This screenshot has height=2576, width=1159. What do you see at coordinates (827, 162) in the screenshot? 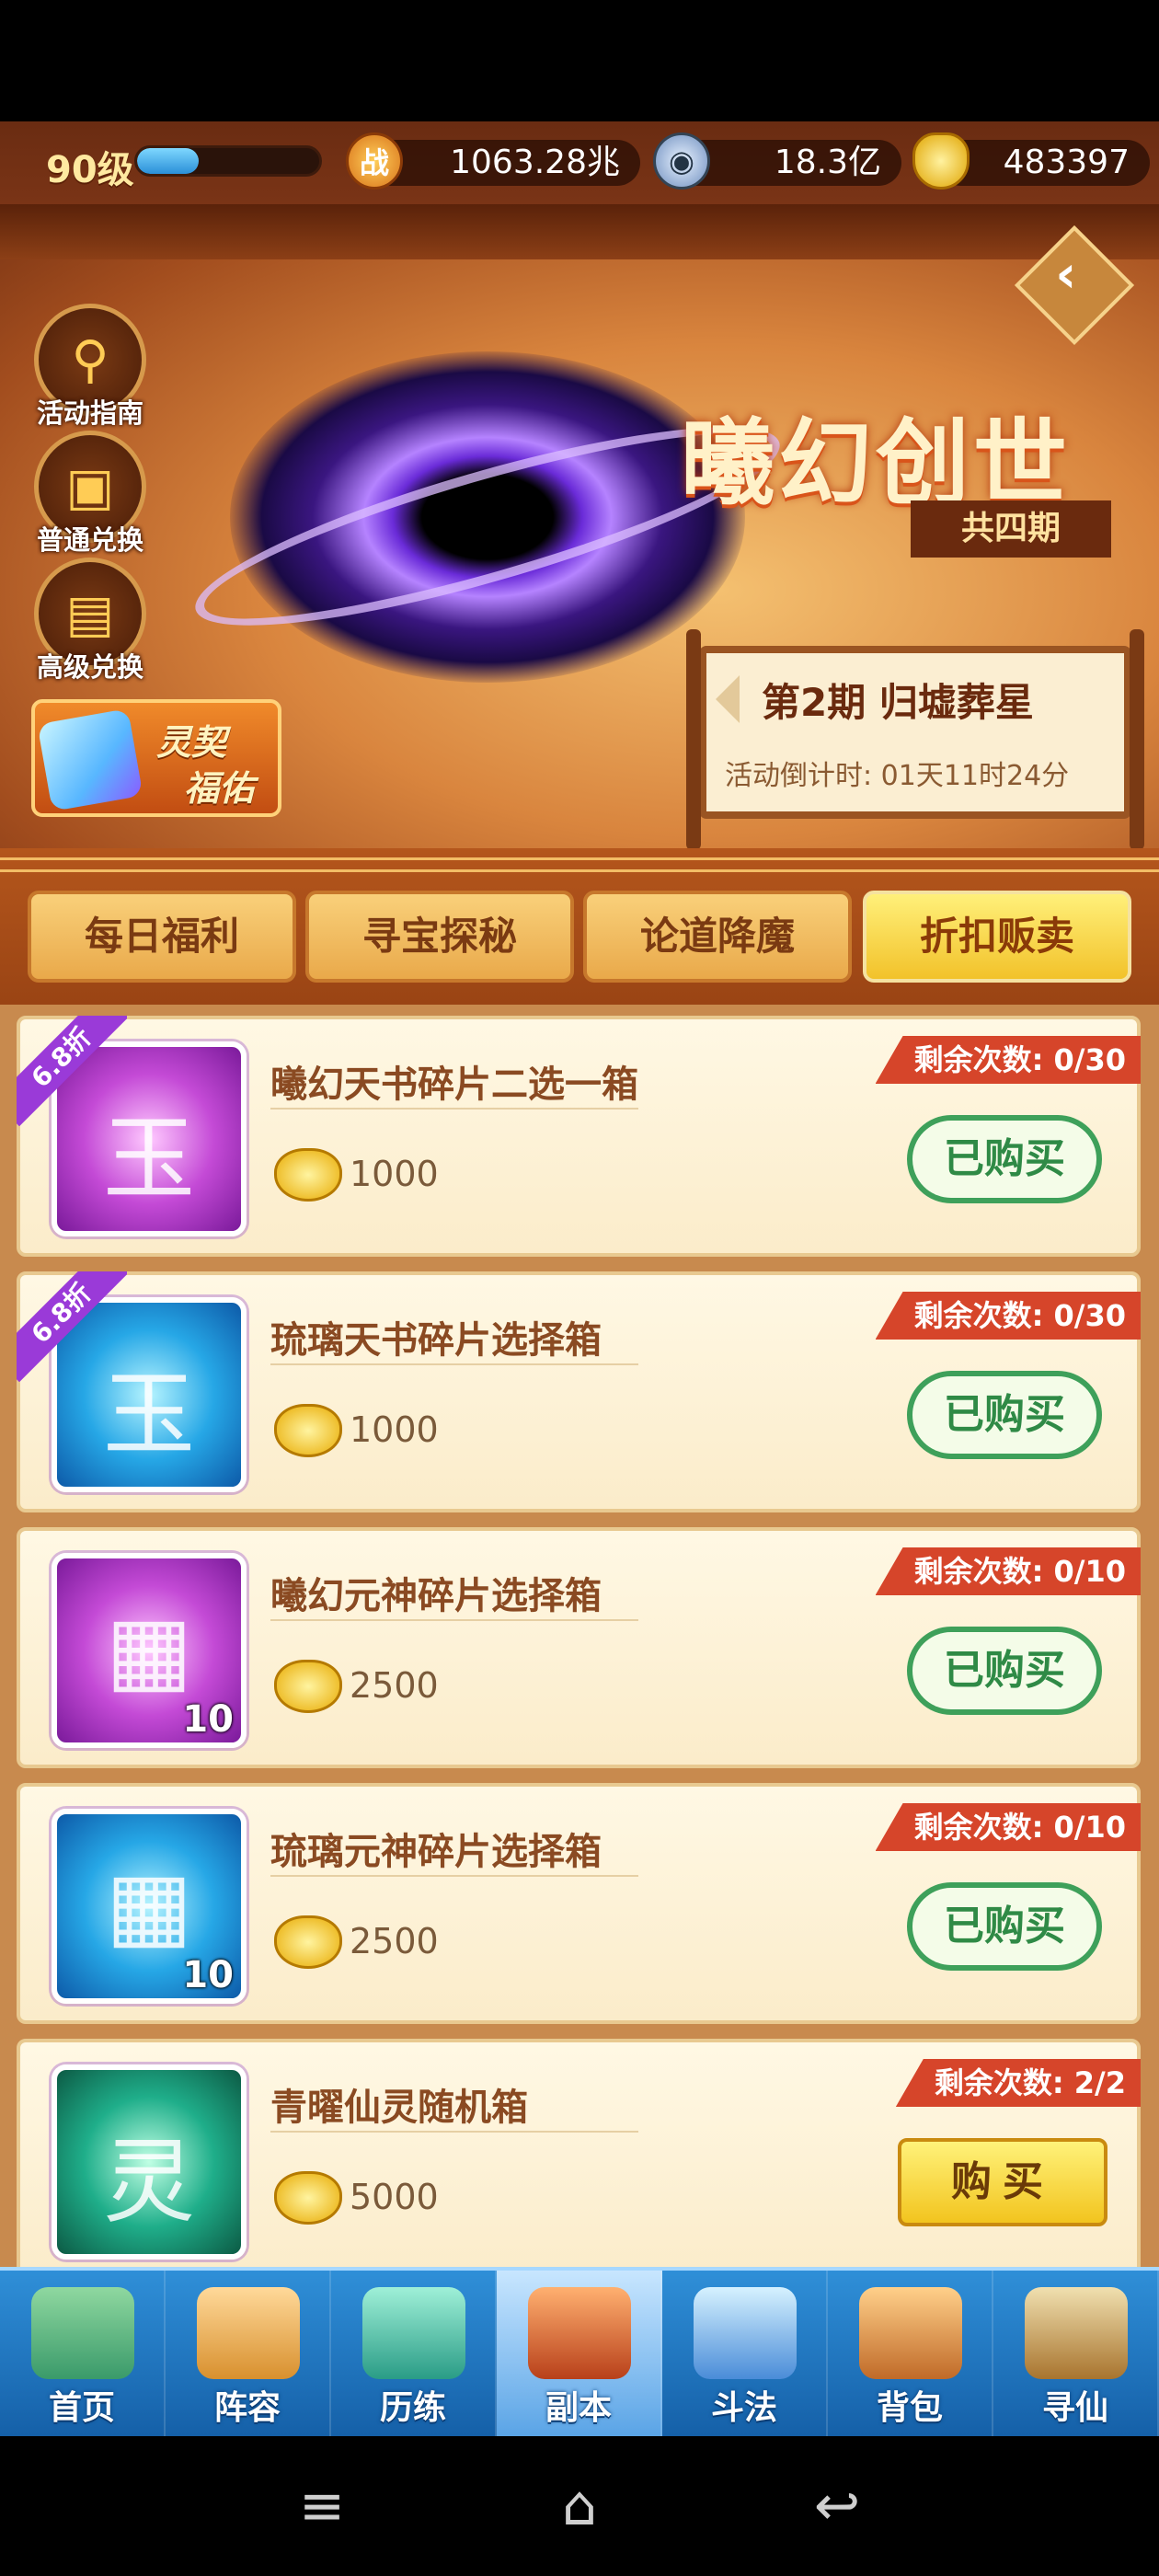
I see `coin-value: 18.3亿` at bounding box center [827, 162].